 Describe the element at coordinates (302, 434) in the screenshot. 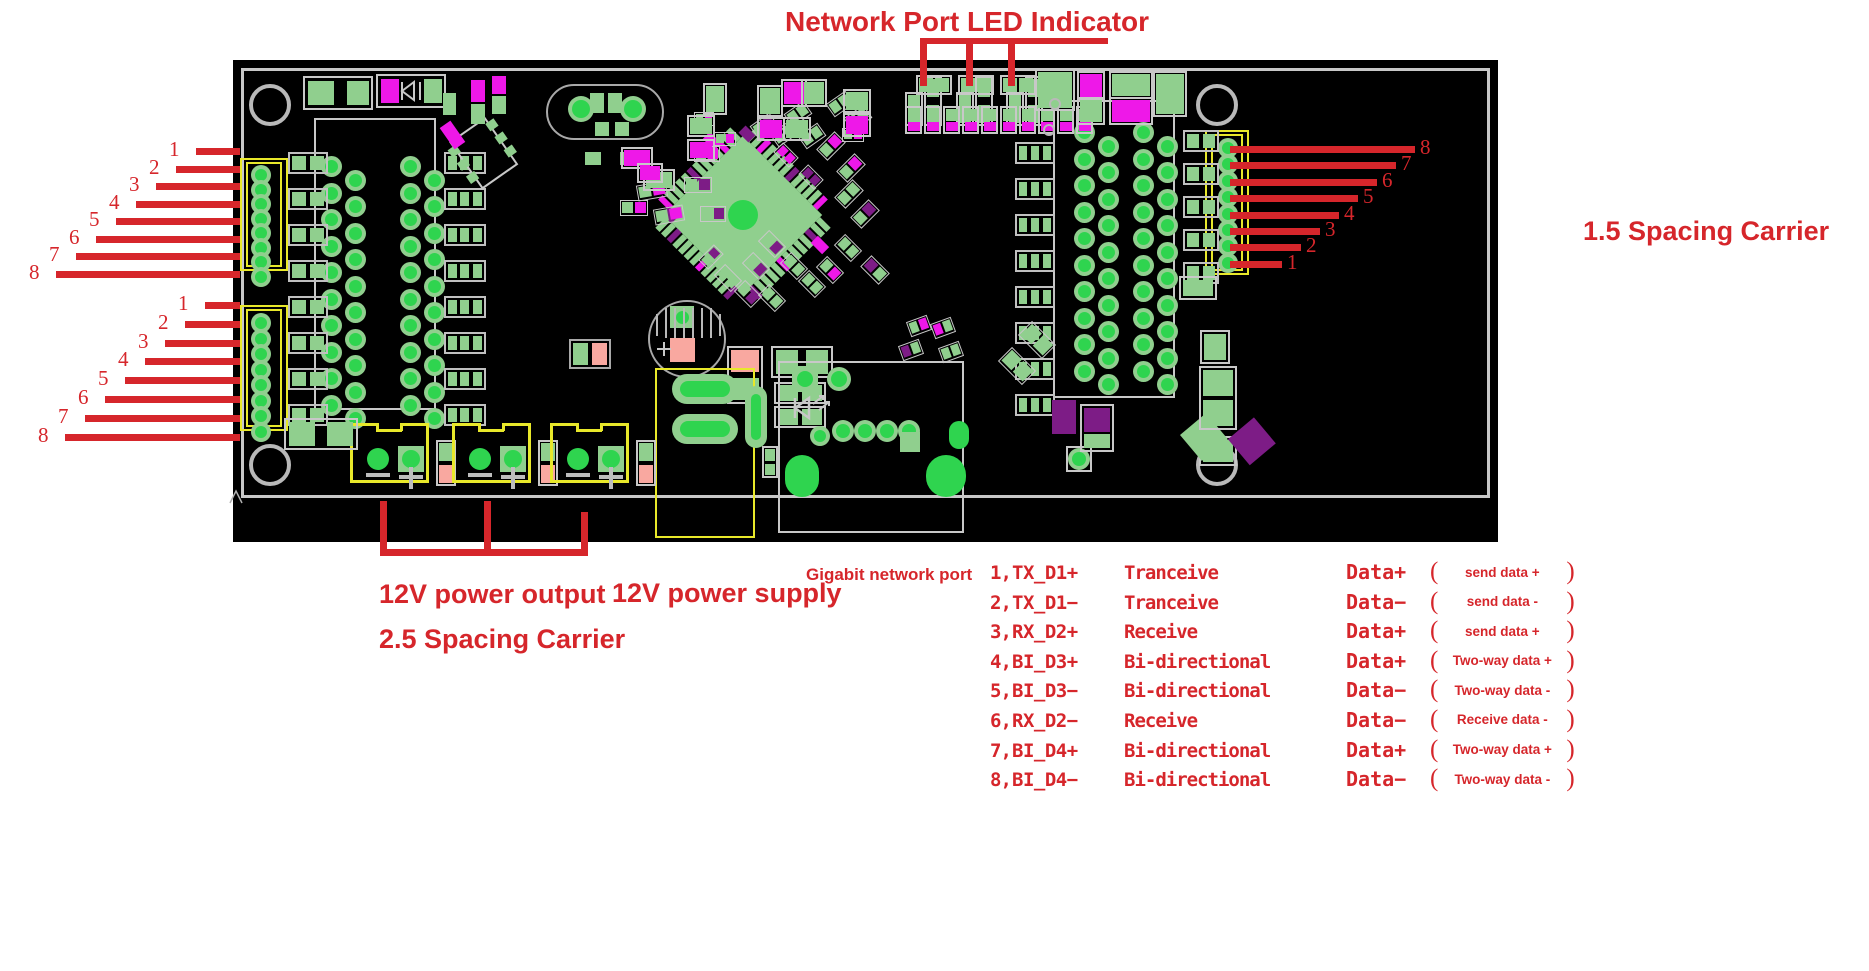

I see `bottom-left-pad-a` at that location.